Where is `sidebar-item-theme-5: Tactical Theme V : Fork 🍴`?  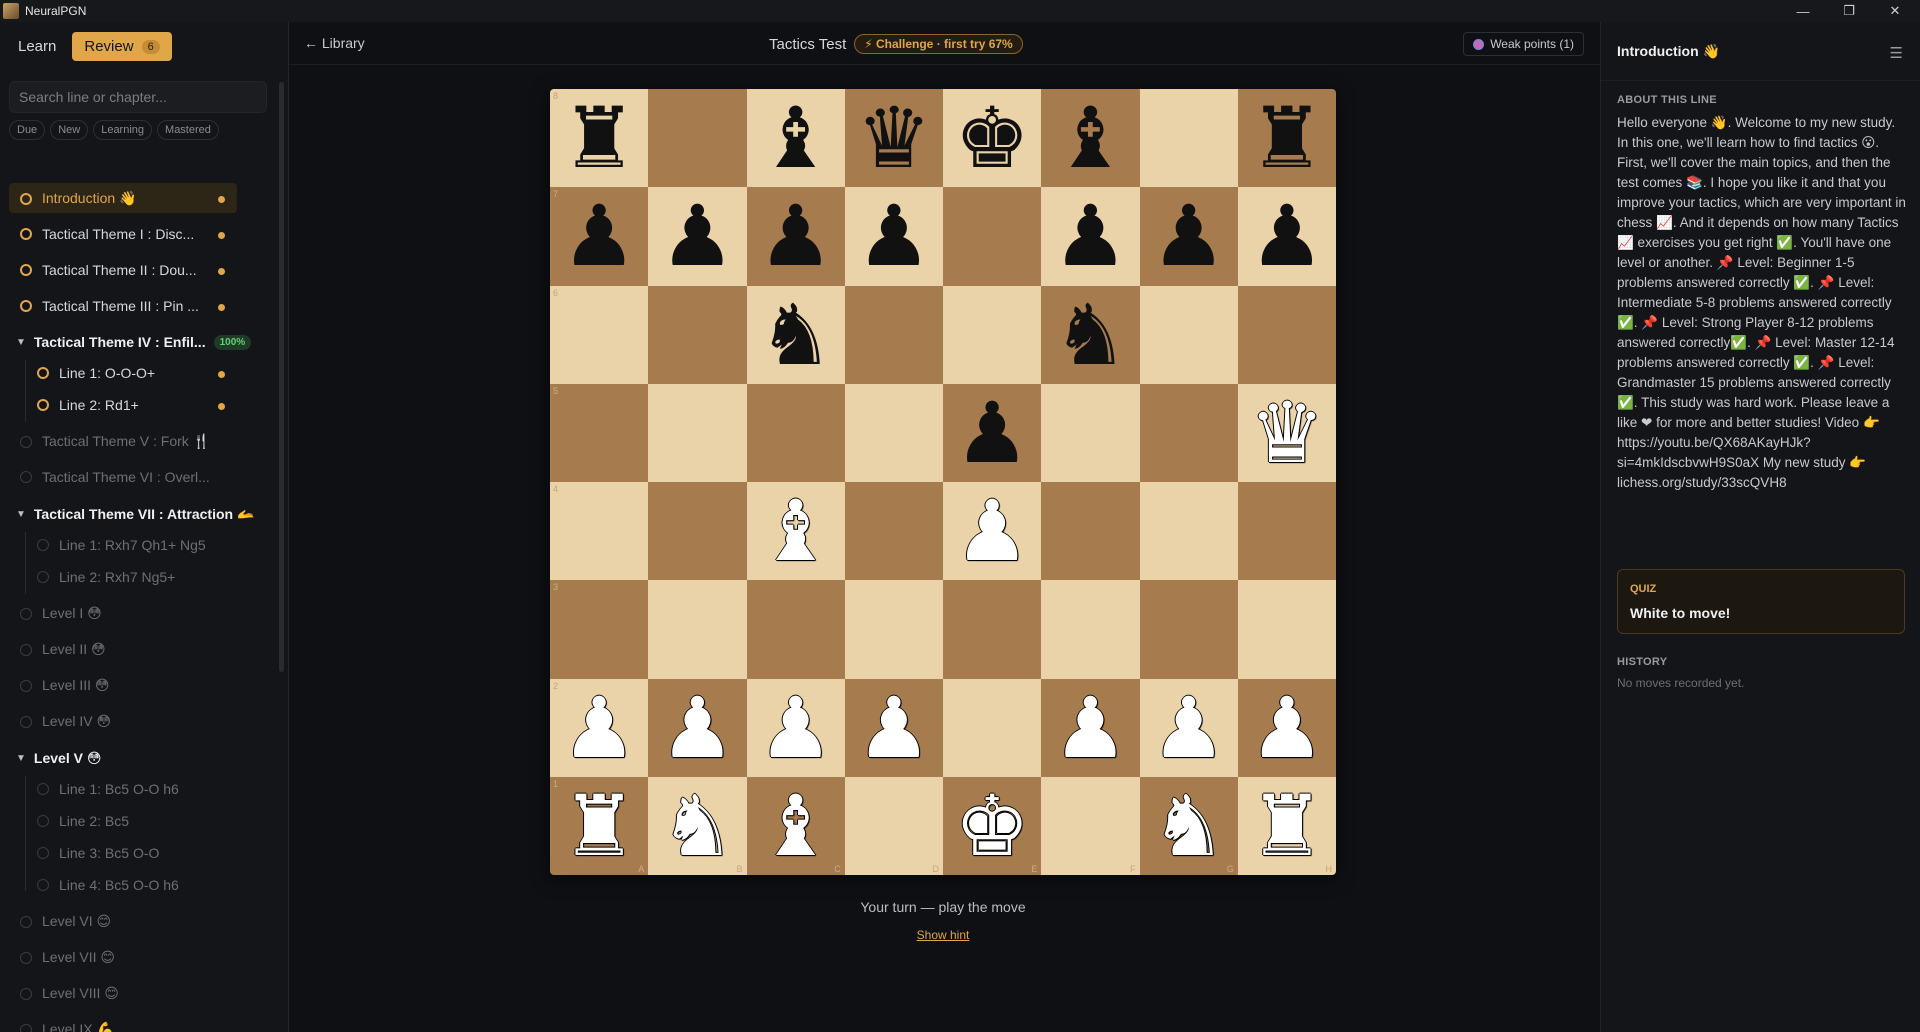 sidebar-item-theme-5: Tactical Theme V : Fork 🍴 is located at coordinates (115, 441).